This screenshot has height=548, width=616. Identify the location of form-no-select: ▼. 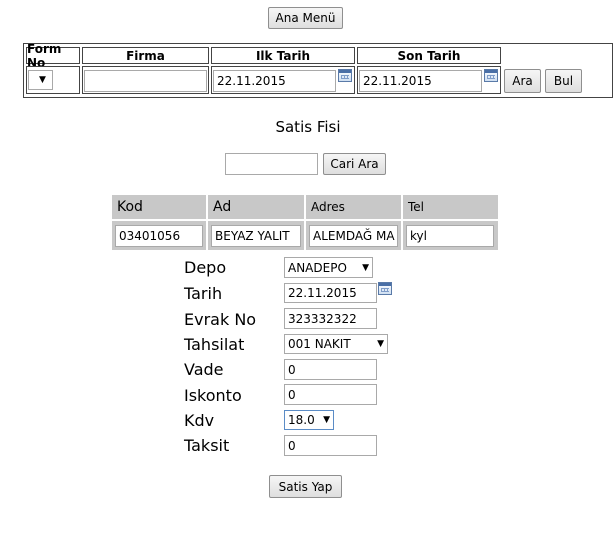
(40, 80).